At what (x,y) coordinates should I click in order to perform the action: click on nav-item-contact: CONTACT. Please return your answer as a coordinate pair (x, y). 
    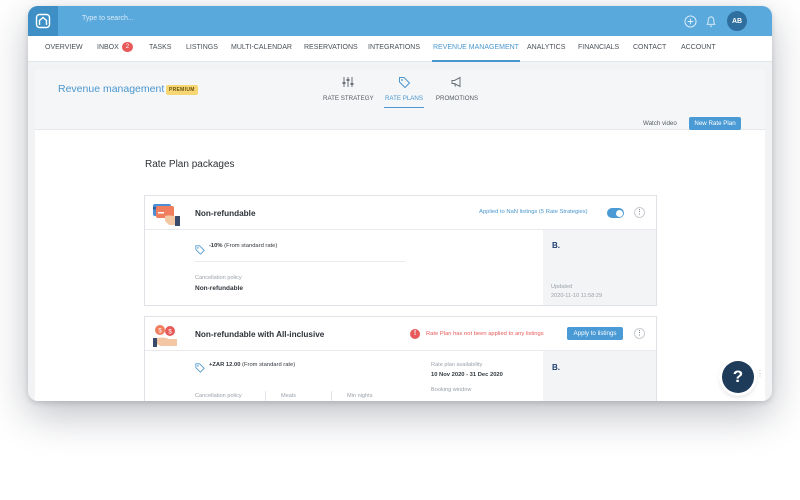
    Looking at the image, I should click on (649, 49).